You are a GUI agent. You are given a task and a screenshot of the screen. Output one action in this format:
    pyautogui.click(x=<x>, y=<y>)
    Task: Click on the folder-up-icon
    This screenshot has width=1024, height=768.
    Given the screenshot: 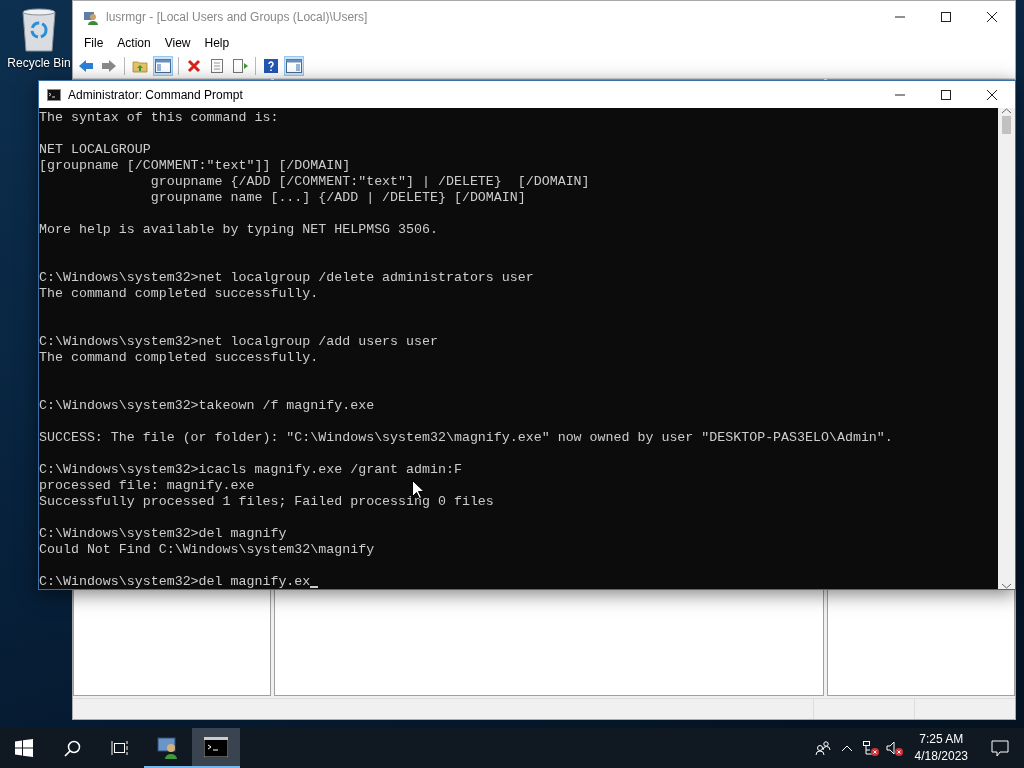 What is the action you would take?
    pyautogui.click(x=140, y=66)
    